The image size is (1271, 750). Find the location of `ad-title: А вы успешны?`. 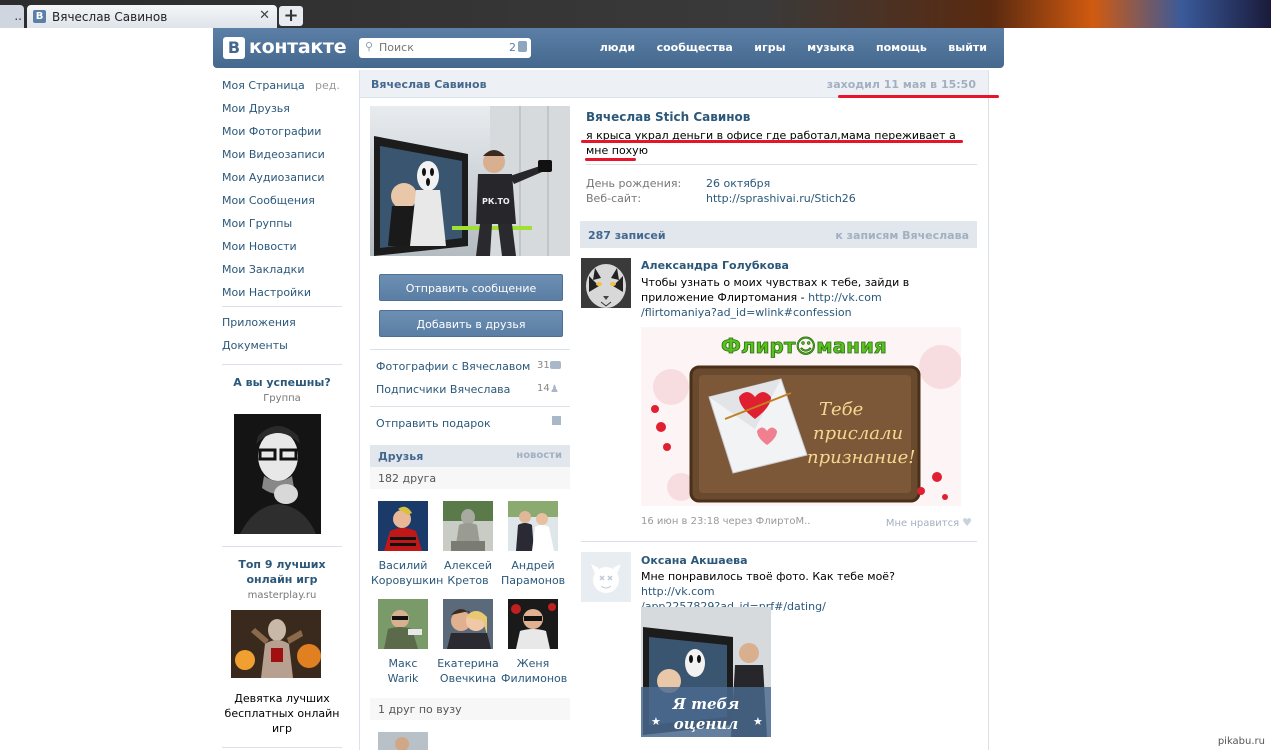

ad-title: А вы успешны? is located at coordinates (282, 382).